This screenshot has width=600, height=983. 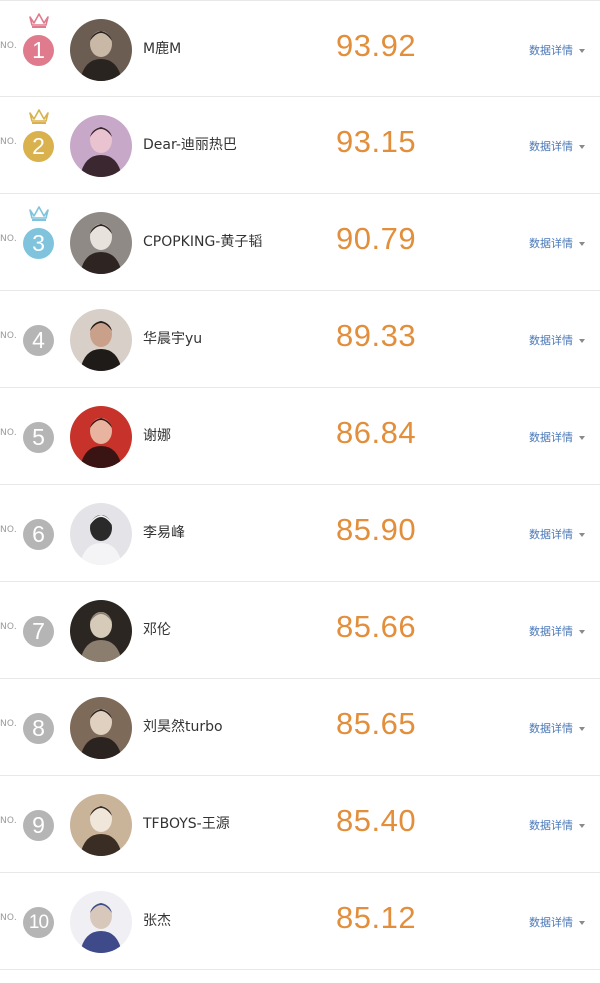 I want to click on score-value: 86.84, so click(x=376, y=432).